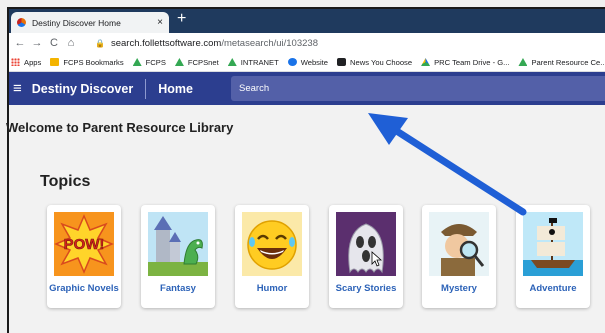 The width and height of the screenshot is (605, 333). I want to click on topic-label: Fantasy, so click(178, 288).